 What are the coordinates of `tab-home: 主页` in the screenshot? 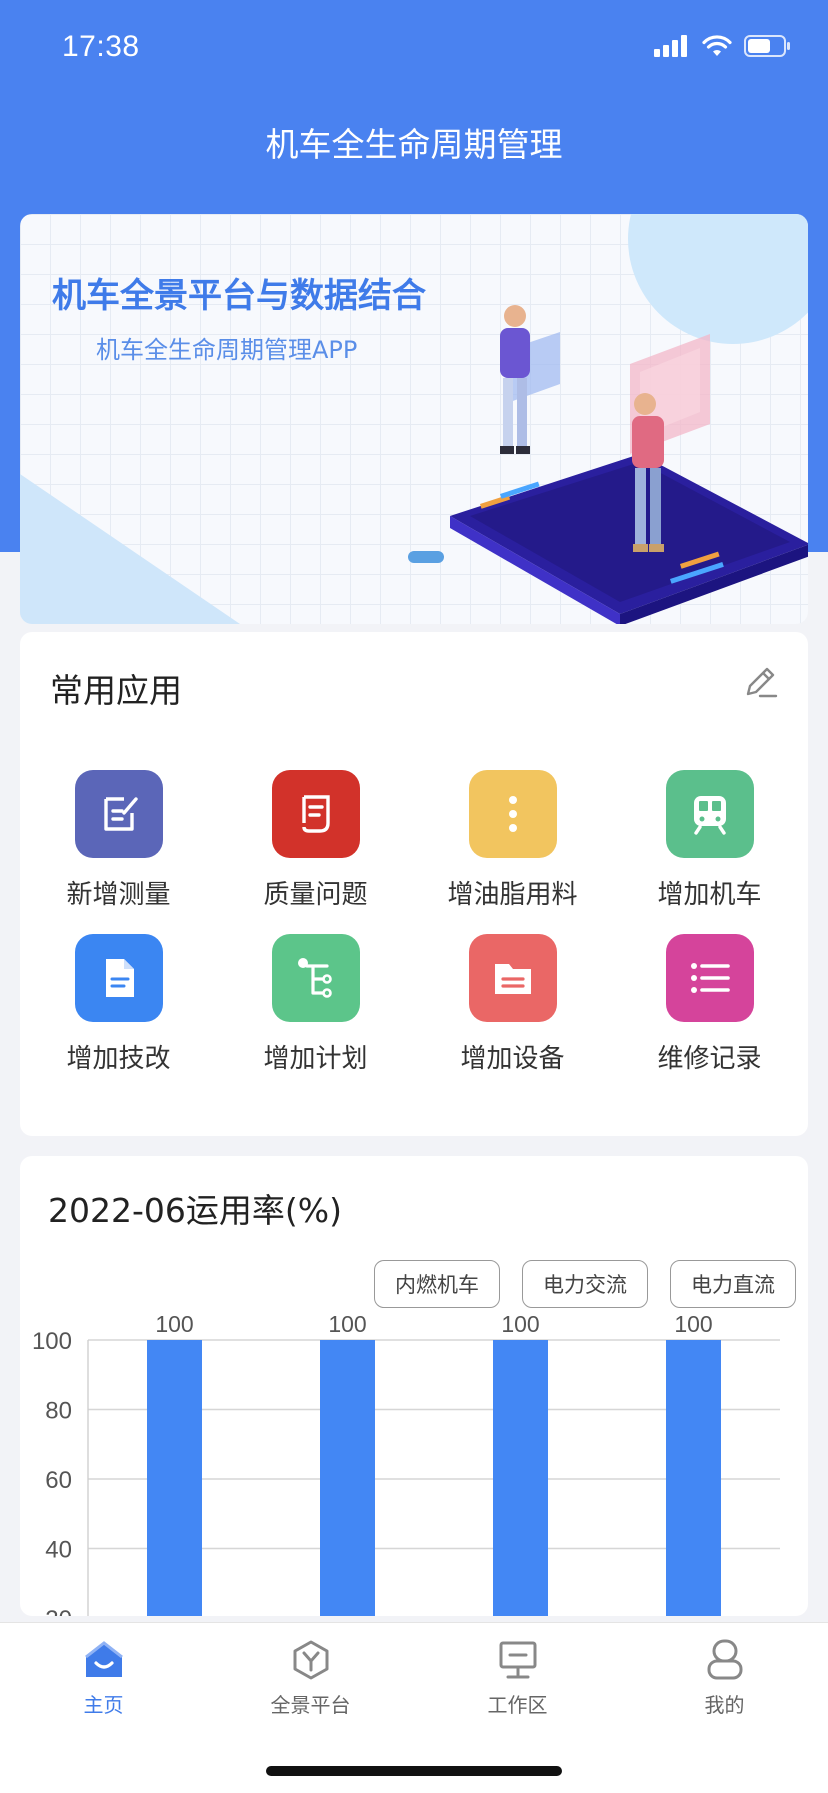 It's located at (103, 1678).